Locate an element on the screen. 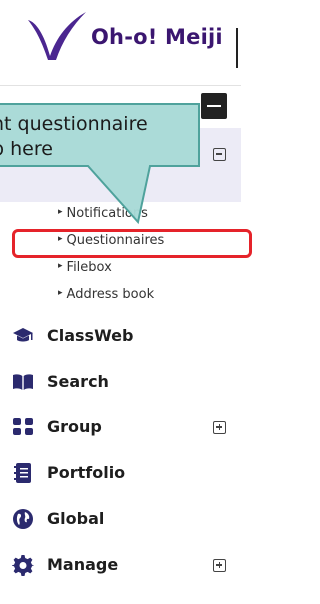  menu-item-label: Manage is located at coordinates (83, 564).